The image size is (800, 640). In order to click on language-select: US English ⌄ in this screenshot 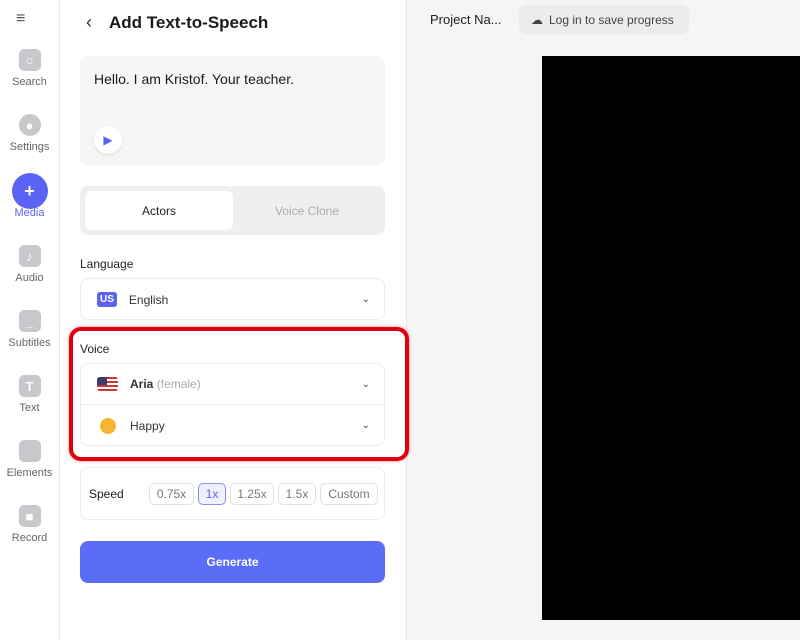, I will do `click(232, 299)`.